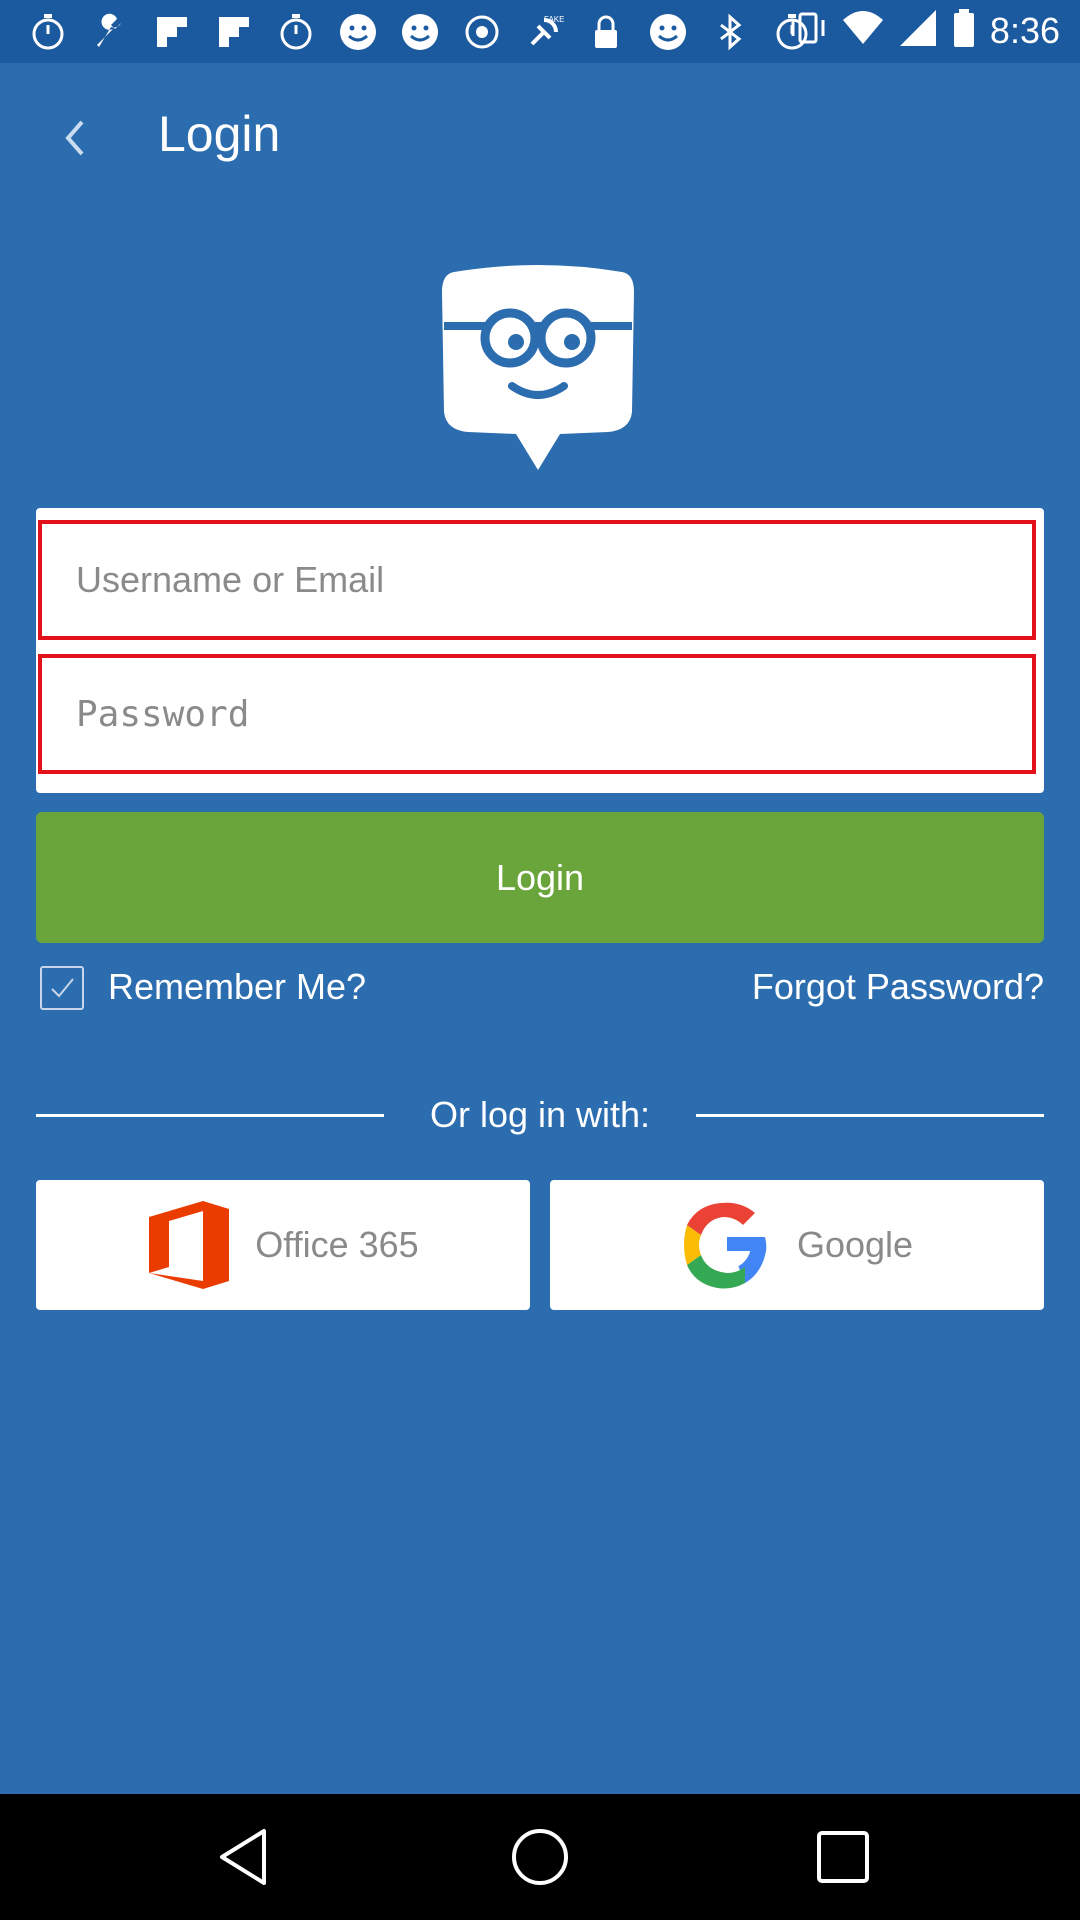  I want to click on signal-icon, so click(918, 30).